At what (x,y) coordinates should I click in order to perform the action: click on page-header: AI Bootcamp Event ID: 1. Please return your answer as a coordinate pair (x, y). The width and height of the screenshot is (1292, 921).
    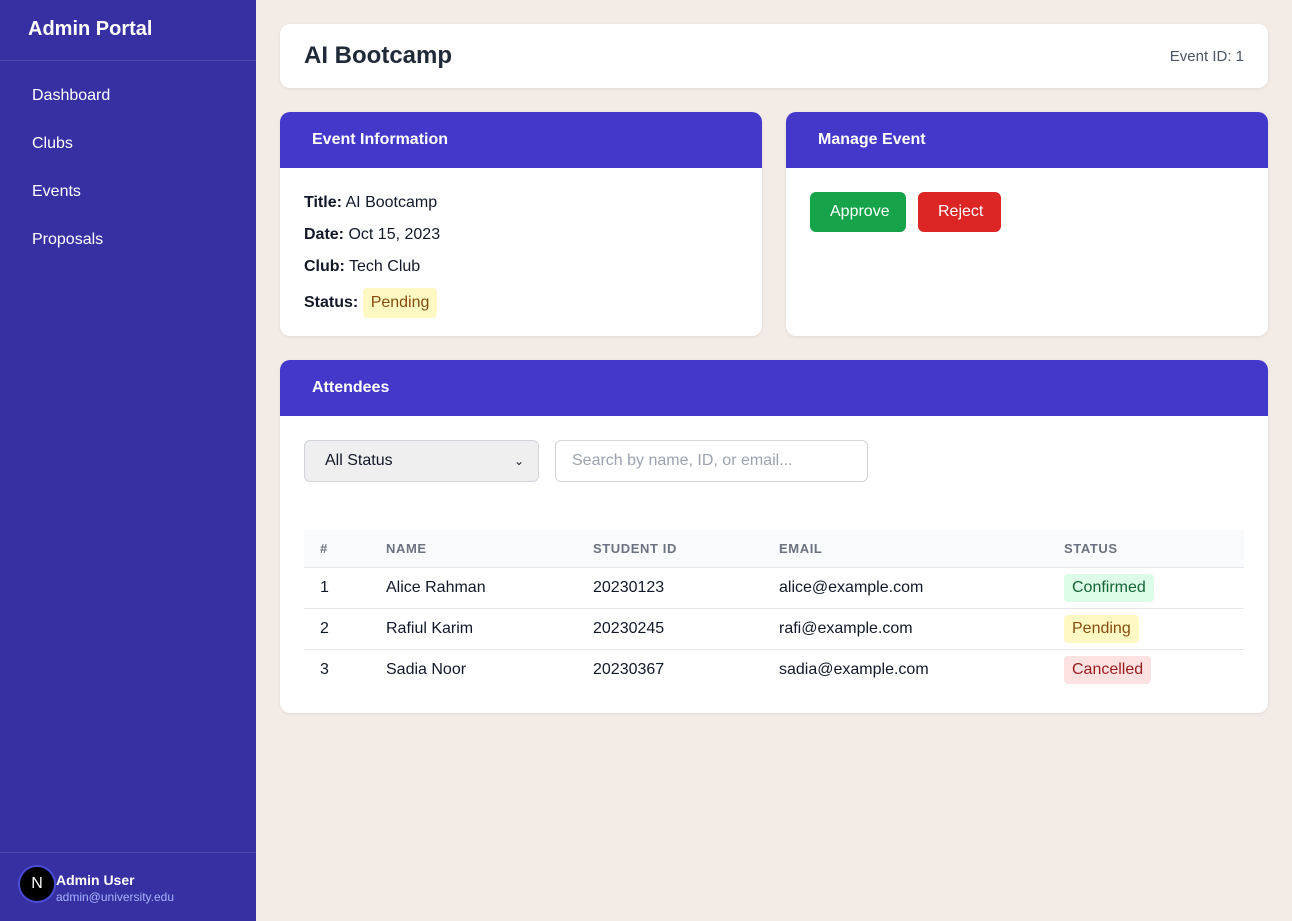
    Looking at the image, I should click on (774, 56).